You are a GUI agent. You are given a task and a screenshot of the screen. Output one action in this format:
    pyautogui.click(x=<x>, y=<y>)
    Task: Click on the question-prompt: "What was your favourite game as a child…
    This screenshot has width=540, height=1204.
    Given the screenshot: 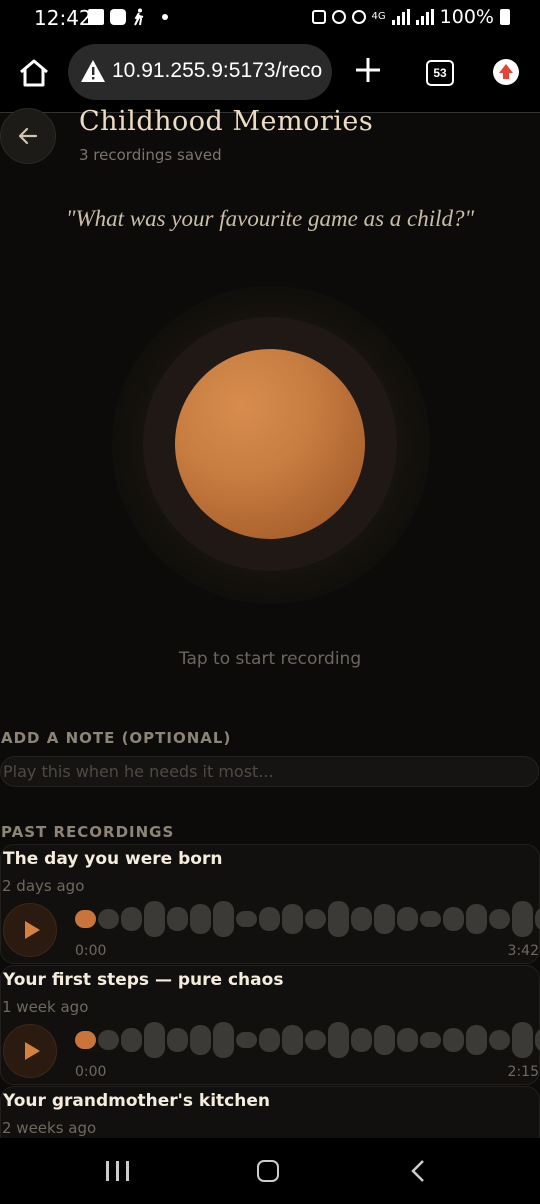 What is the action you would take?
    pyautogui.click(x=270, y=218)
    